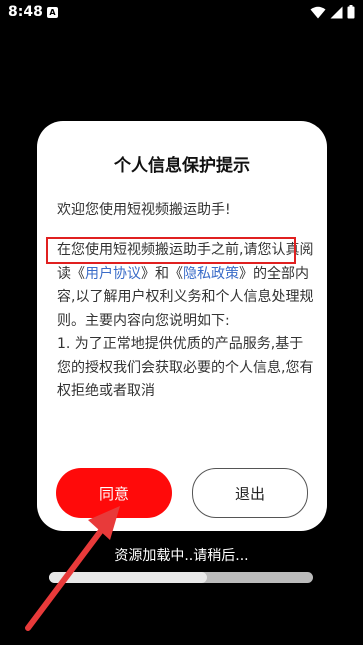  What do you see at coordinates (113, 274) in the screenshot?
I see `user-agreement-link: 用户协议` at bounding box center [113, 274].